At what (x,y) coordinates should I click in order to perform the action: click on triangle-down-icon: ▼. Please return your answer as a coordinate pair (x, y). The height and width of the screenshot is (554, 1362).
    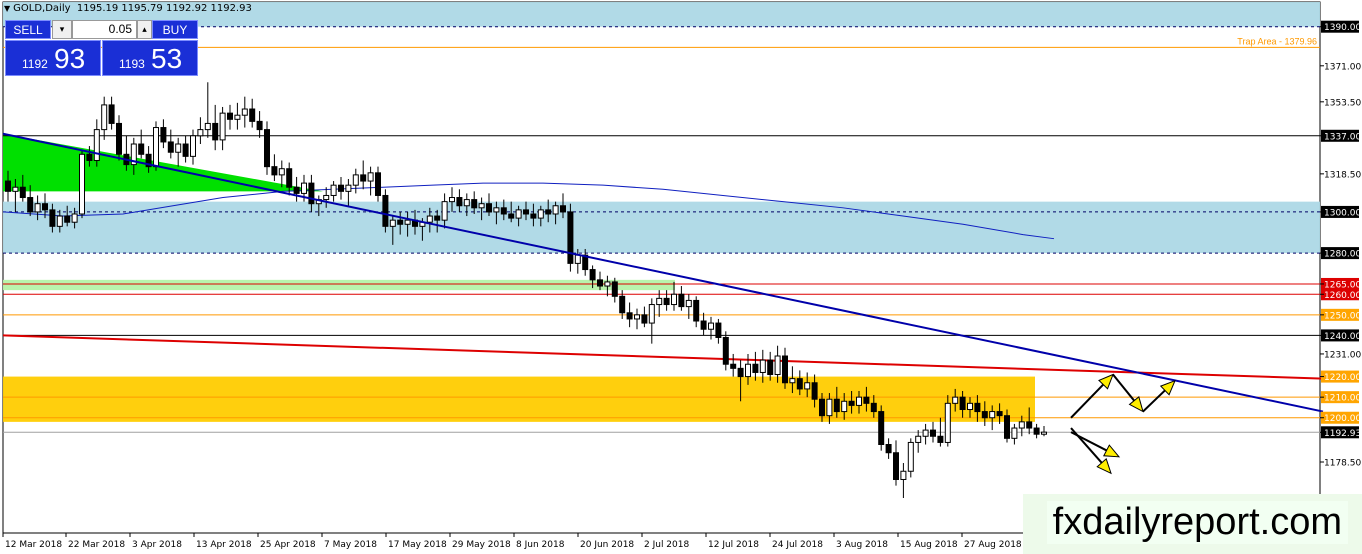
    Looking at the image, I should click on (7, 8).